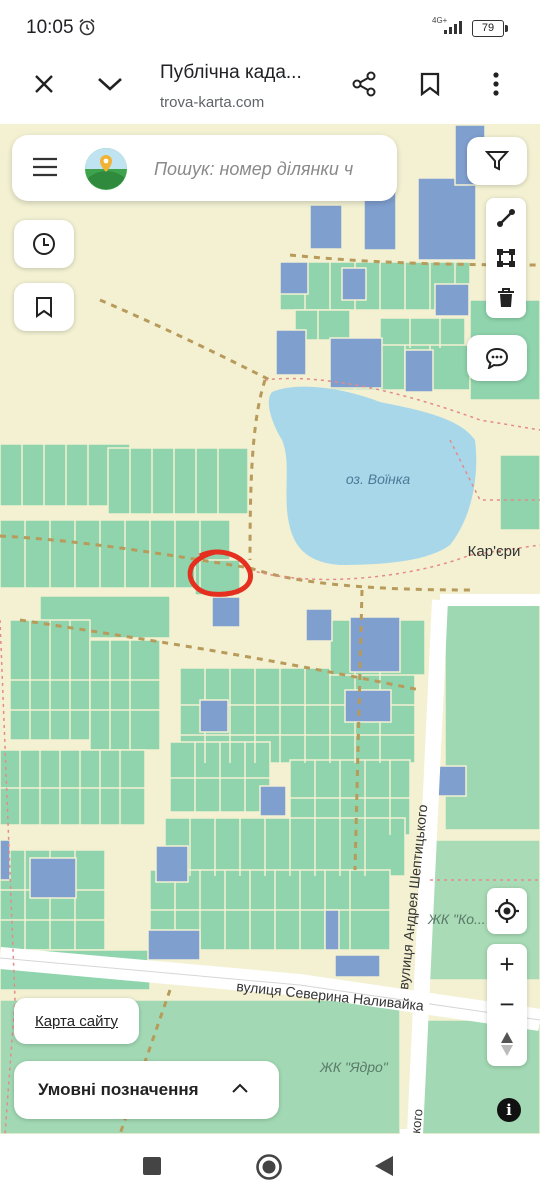 This screenshot has height=1200, width=540. I want to click on zoom-in-button: +, so click(507, 964).